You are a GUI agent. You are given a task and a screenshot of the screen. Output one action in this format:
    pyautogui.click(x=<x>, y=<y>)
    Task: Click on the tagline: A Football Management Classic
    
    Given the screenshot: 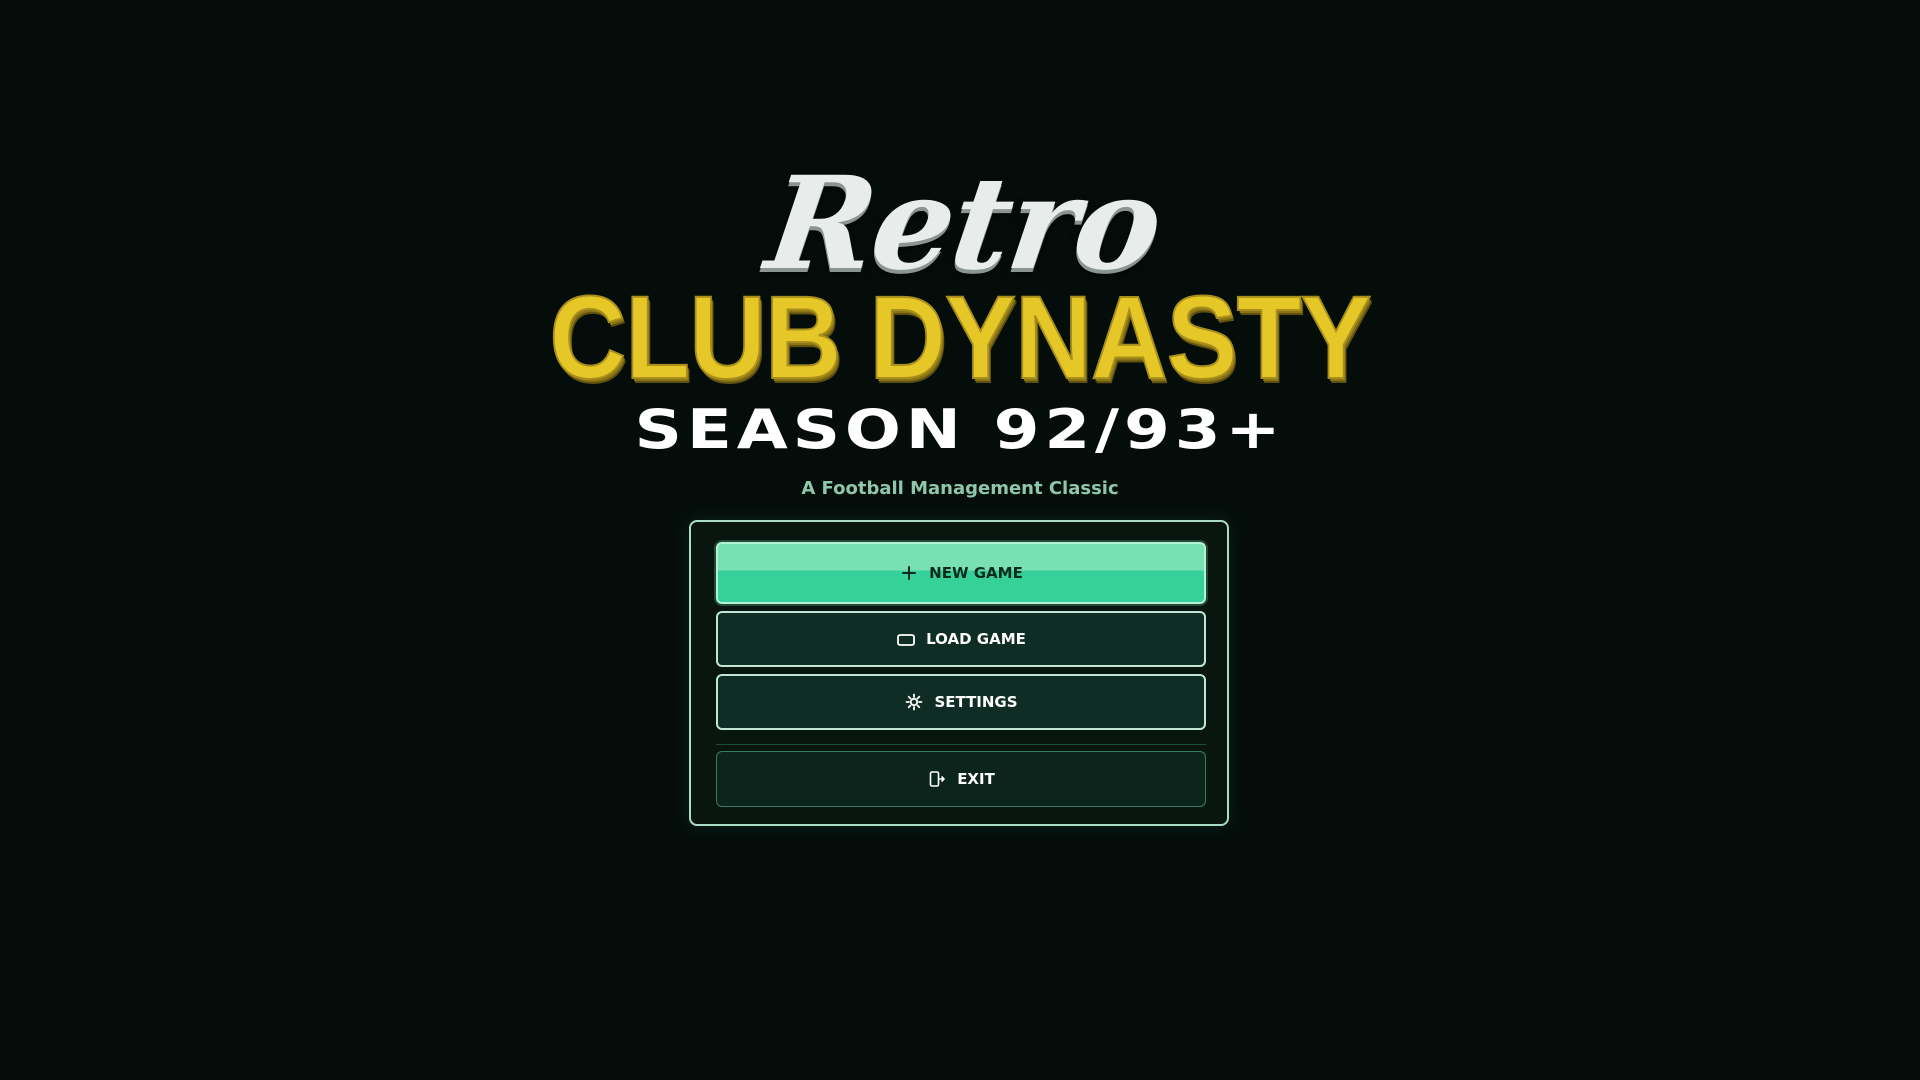 What is the action you would take?
    pyautogui.click(x=960, y=488)
    